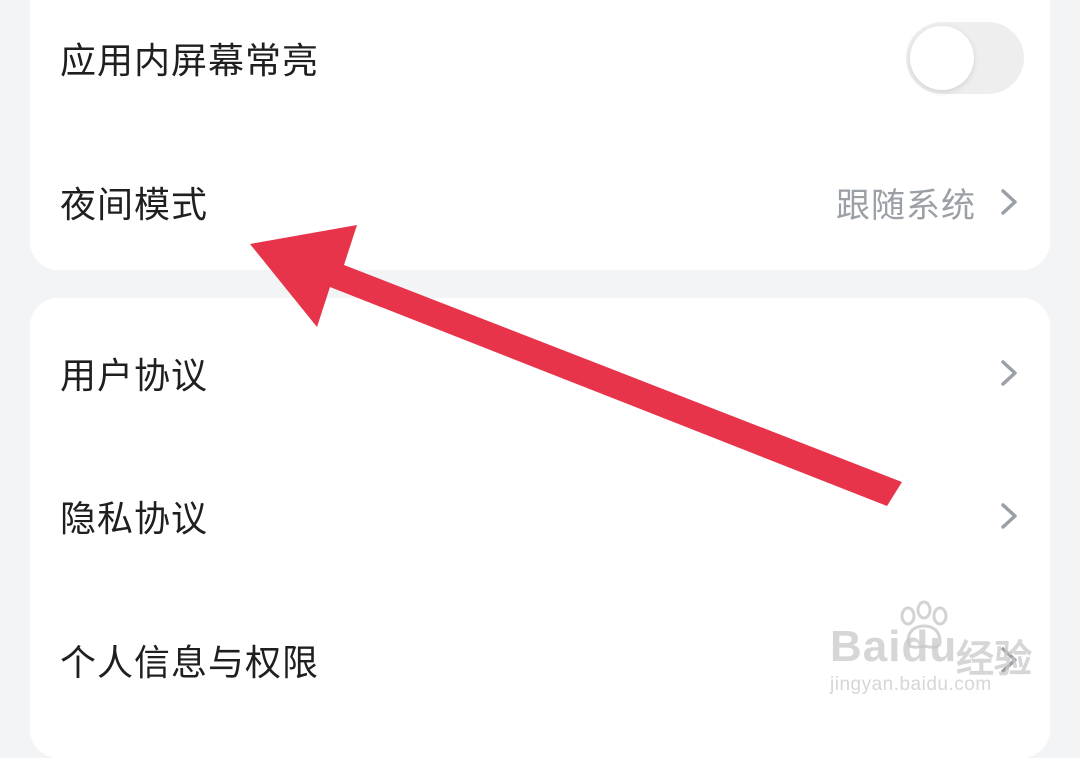  What do you see at coordinates (906, 205) in the screenshot?
I see `night-mode-value: 跟随系统` at bounding box center [906, 205].